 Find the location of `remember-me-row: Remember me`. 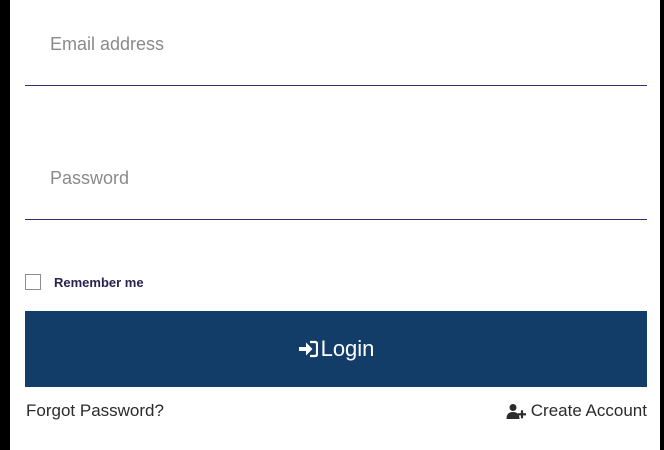

remember-me-row: Remember me is located at coordinates (84, 282).